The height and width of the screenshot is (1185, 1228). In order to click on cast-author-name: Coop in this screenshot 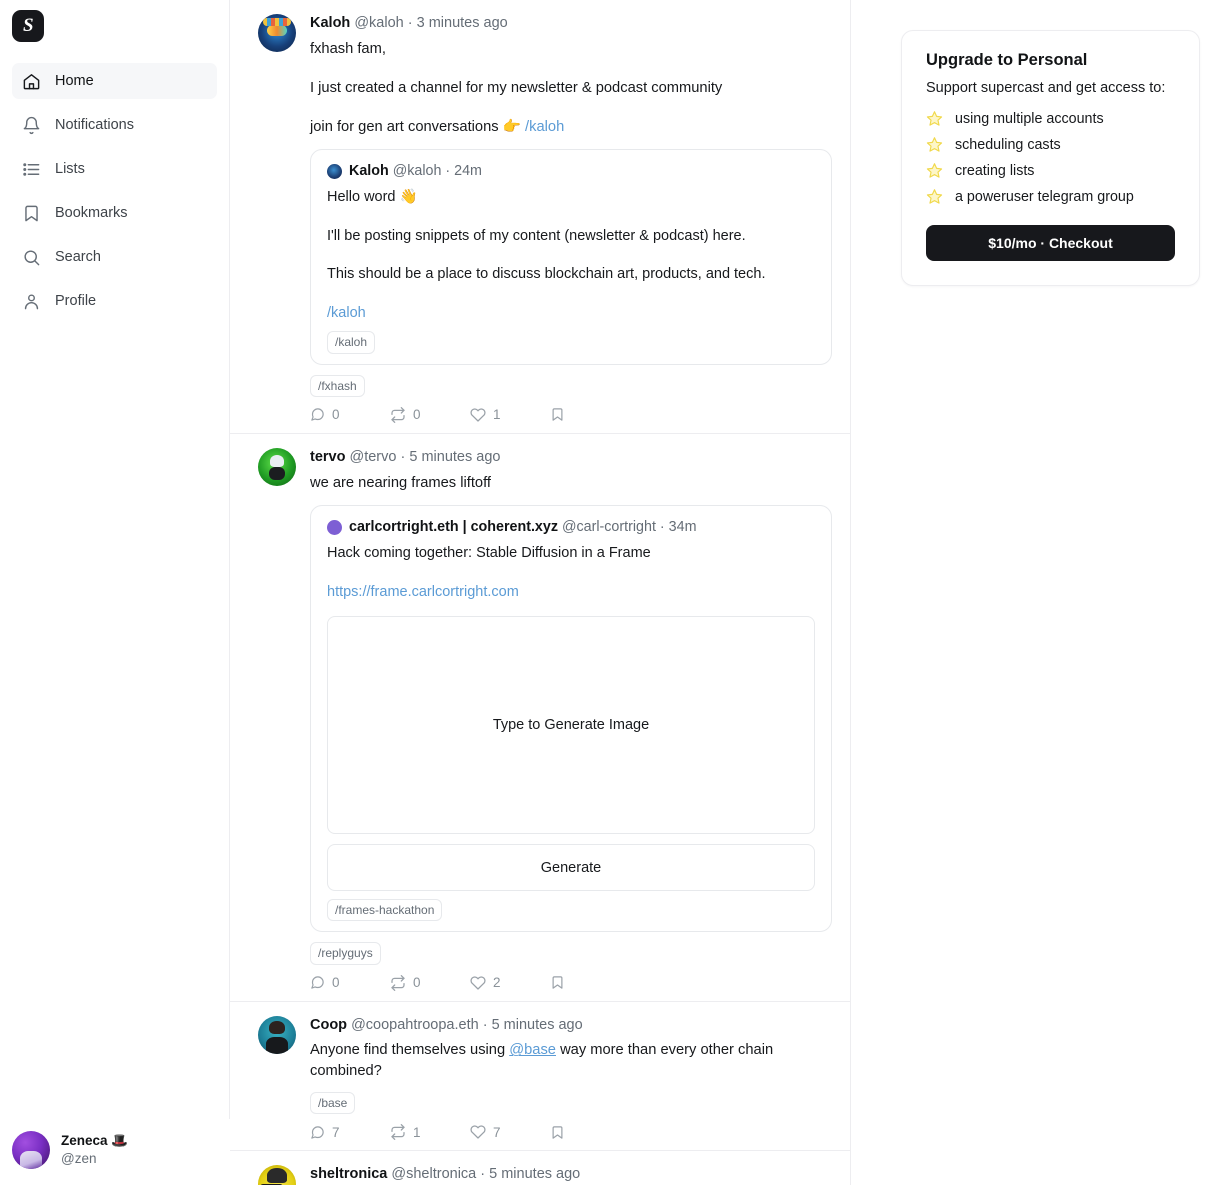, I will do `click(328, 1025)`.